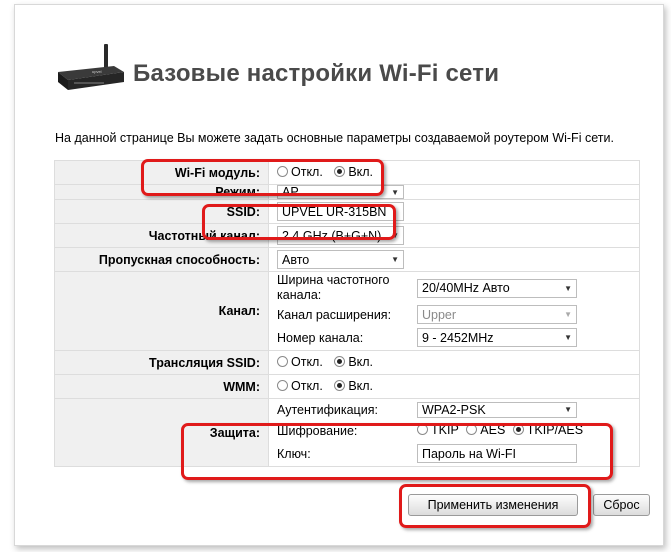  I want to click on reset-button: Сброс, so click(621, 505).